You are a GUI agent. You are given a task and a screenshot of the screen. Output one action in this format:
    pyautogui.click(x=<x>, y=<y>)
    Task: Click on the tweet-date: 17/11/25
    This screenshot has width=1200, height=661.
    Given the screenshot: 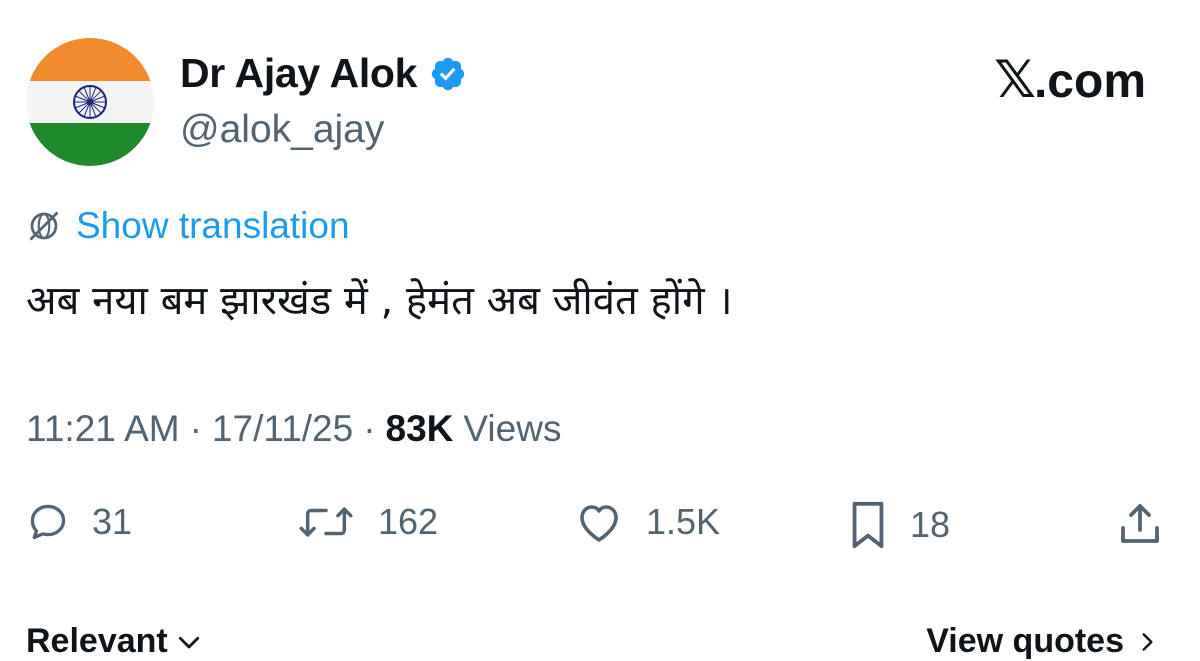 What is the action you would take?
    pyautogui.click(x=282, y=429)
    